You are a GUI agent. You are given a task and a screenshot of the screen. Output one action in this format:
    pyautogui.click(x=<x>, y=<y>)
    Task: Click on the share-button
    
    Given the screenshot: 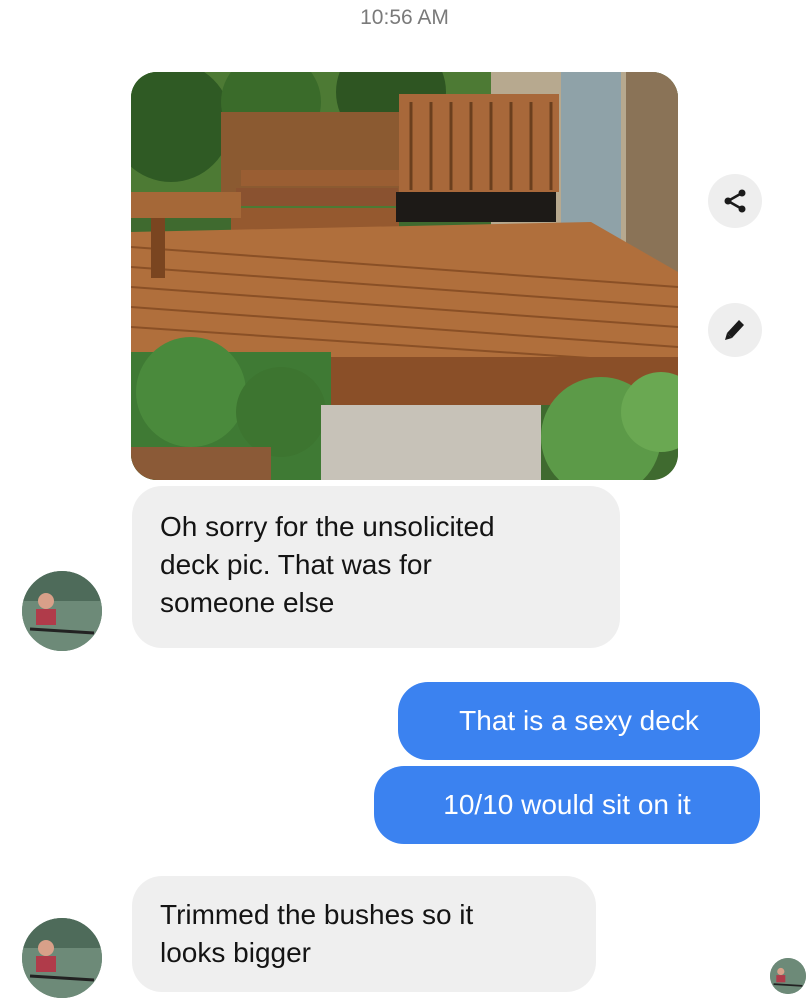 What is the action you would take?
    pyautogui.click(x=735, y=201)
    